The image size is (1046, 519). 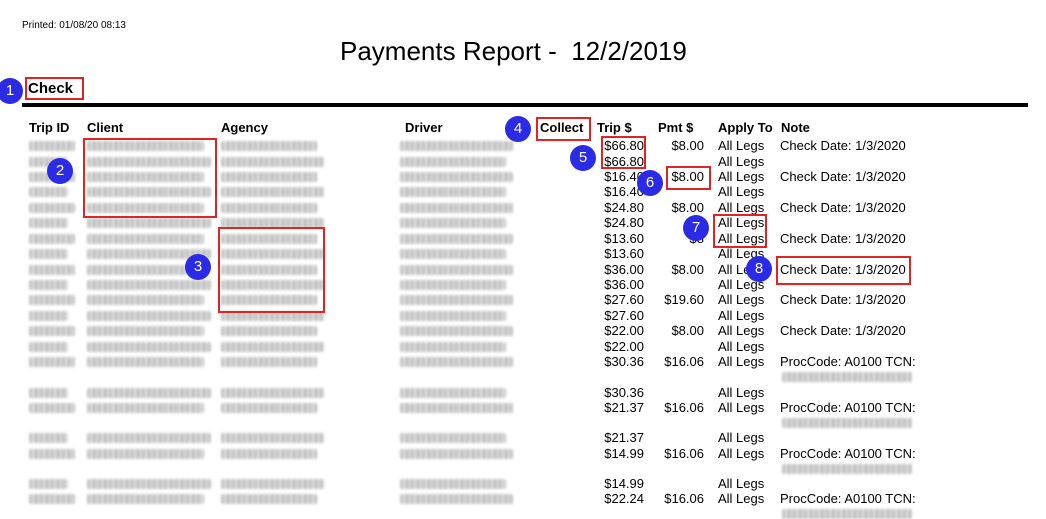 I want to click on cell-pmt-amount: $16.06, so click(x=684, y=453).